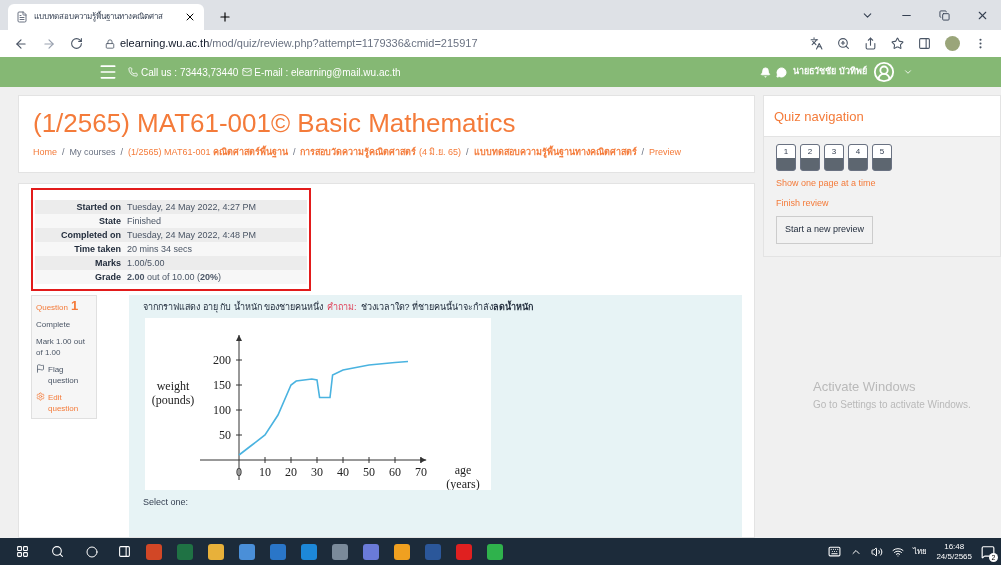  Describe the element at coordinates (342, 307) in the screenshot. I see `question-label: คำถาม:` at that location.